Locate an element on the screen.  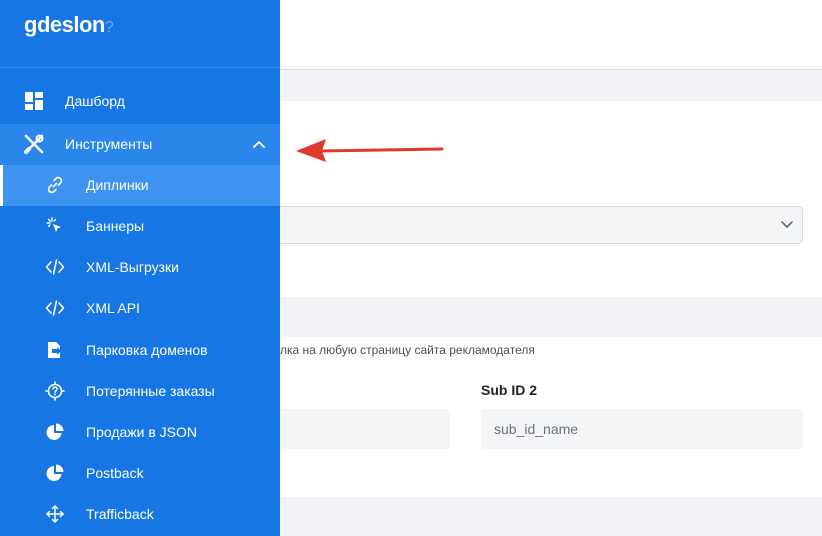
sidebar-item-label: Баннеры is located at coordinates (115, 226).